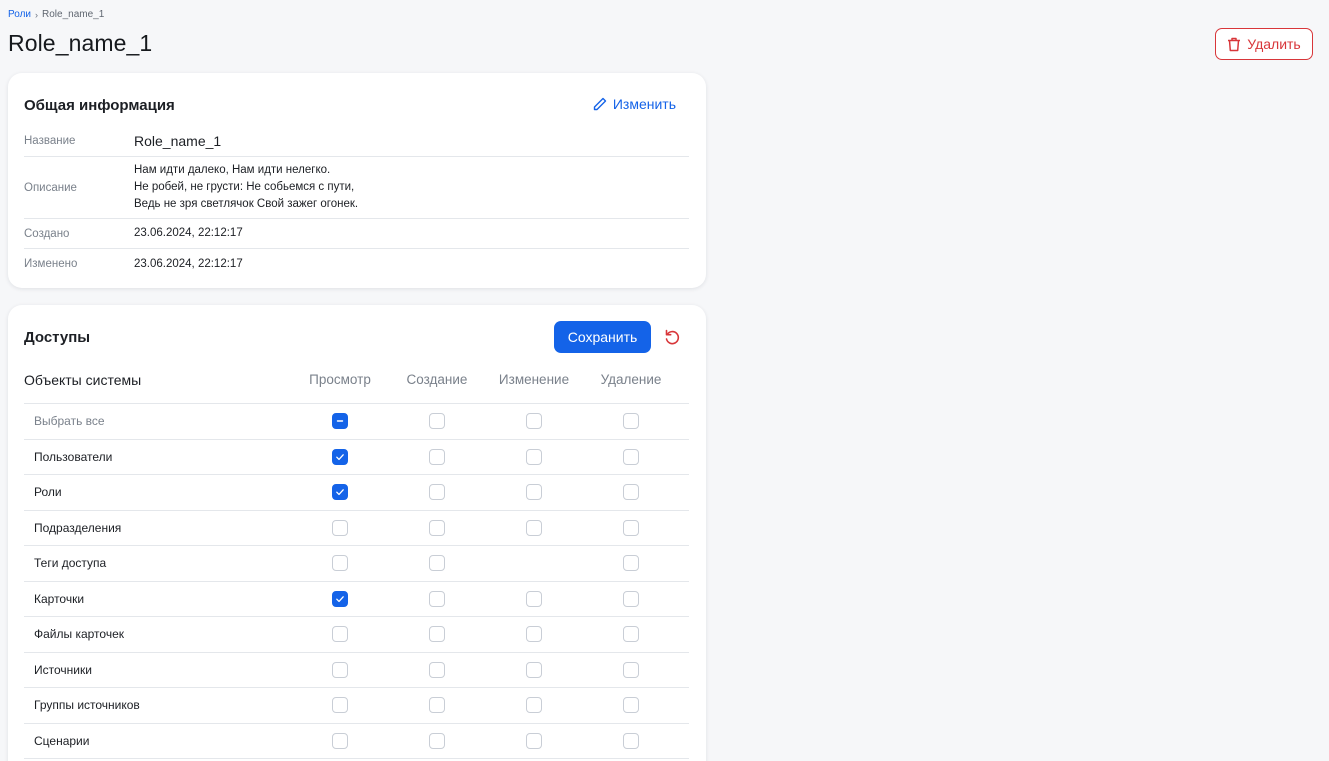 This screenshot has height=761, width=1329. I want to click on permission-row: Сценарии, so click(356, 741).